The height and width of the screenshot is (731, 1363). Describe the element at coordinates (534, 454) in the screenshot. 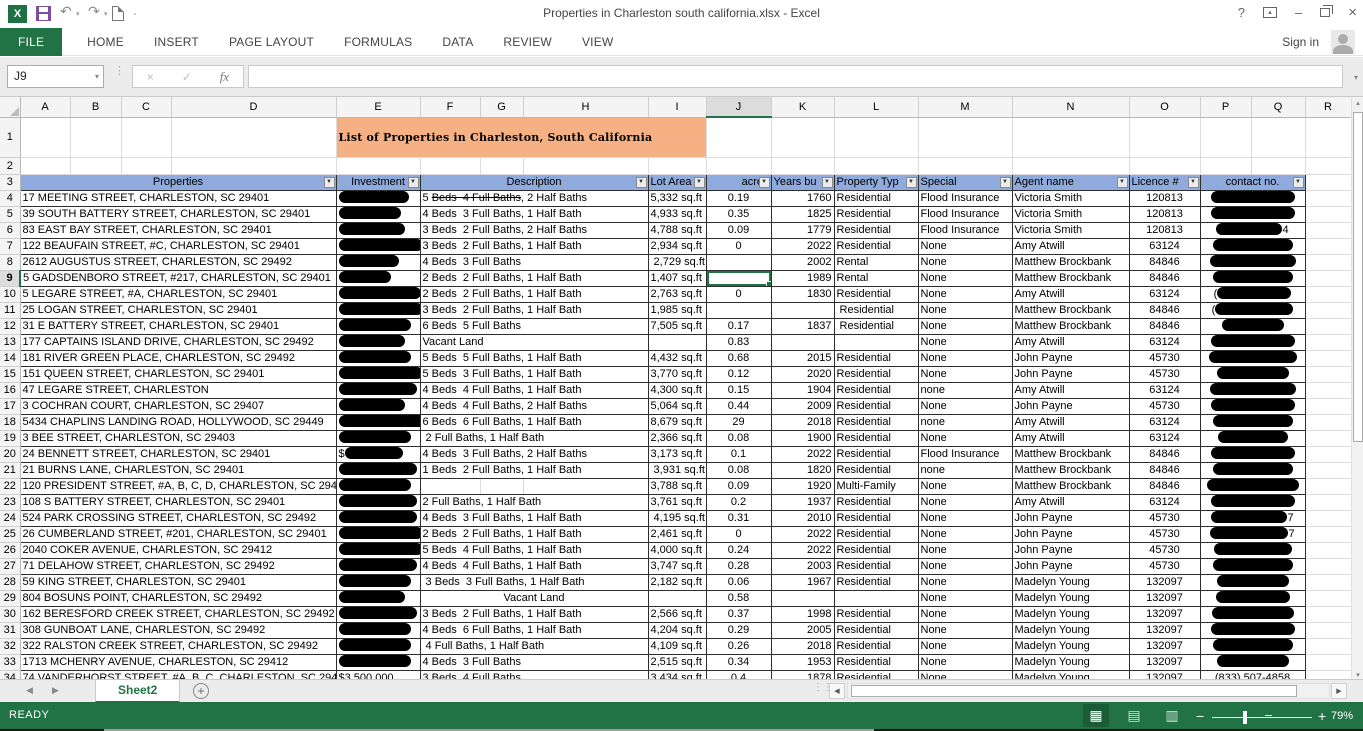

I see `cell-F20: 4 Beds 3 Full Baths, 2 Half Baths` at that location.